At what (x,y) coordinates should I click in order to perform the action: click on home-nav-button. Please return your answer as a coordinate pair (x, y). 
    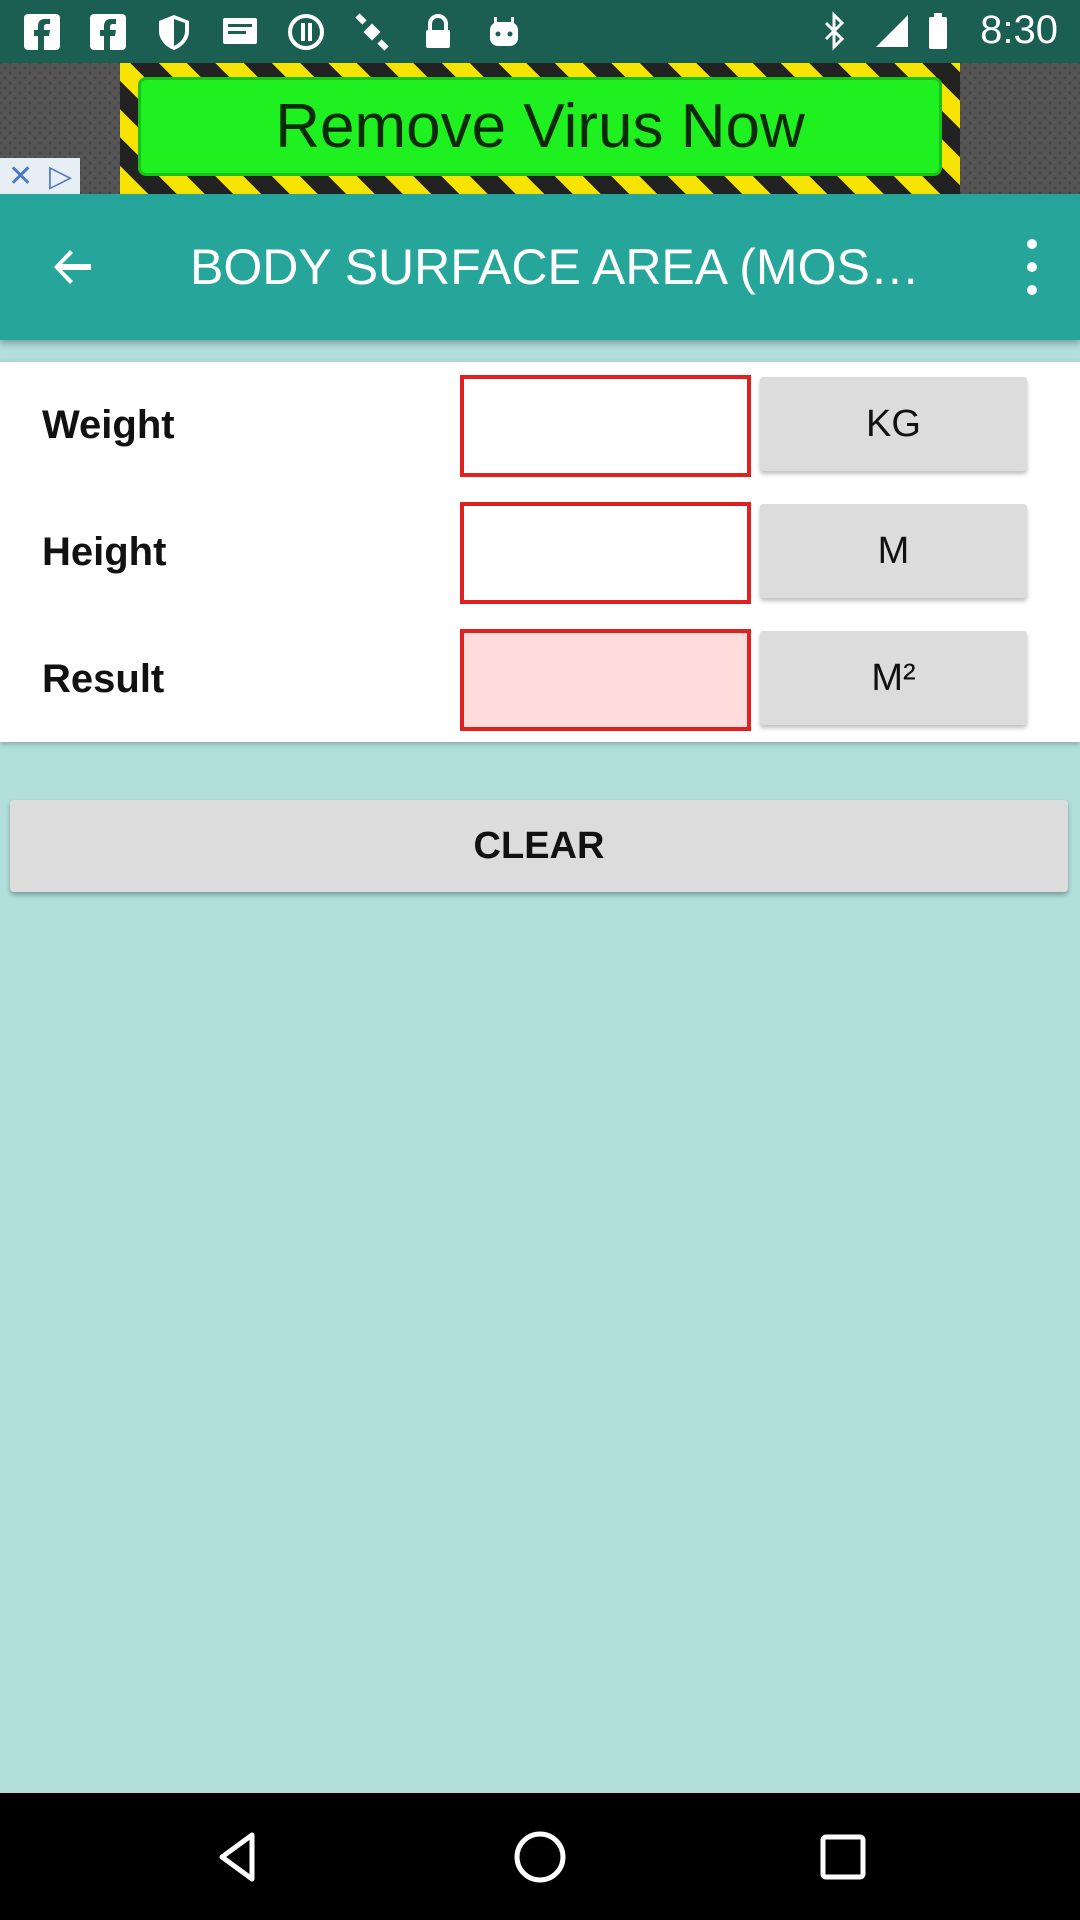
    Looking at the image, I should click on (540, 1857).